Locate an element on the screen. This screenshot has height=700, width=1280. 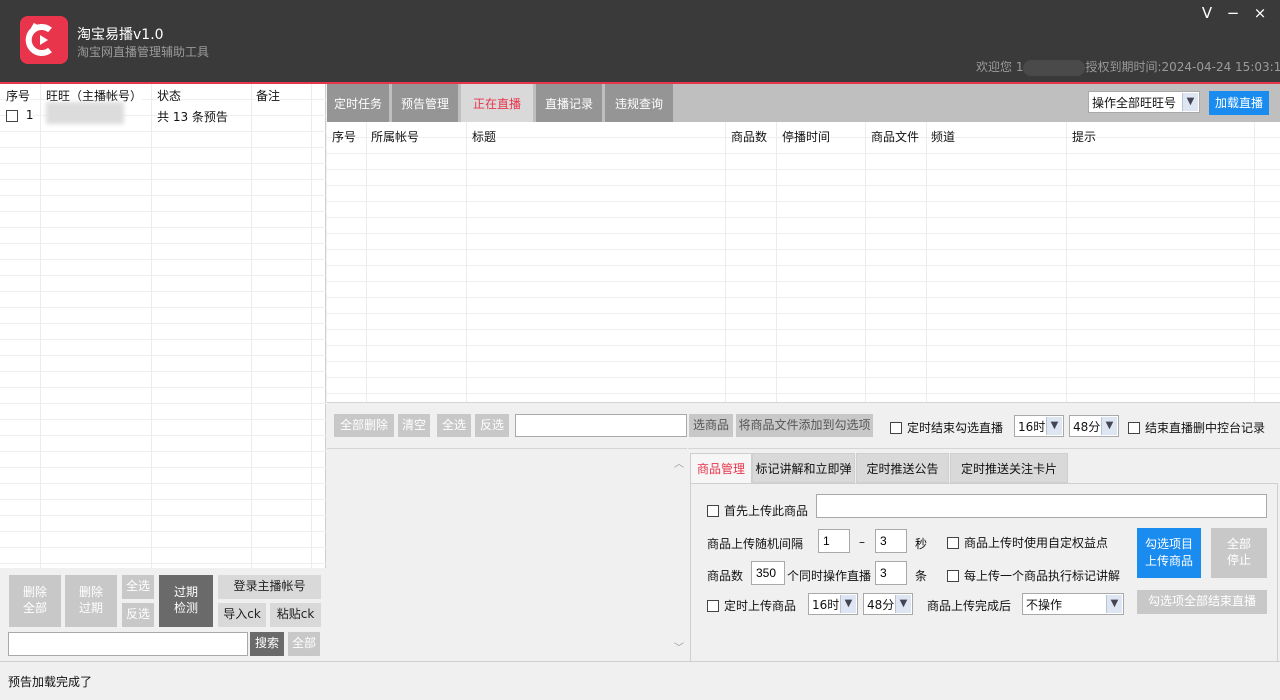
search-input is located at coordinates (128, 644).